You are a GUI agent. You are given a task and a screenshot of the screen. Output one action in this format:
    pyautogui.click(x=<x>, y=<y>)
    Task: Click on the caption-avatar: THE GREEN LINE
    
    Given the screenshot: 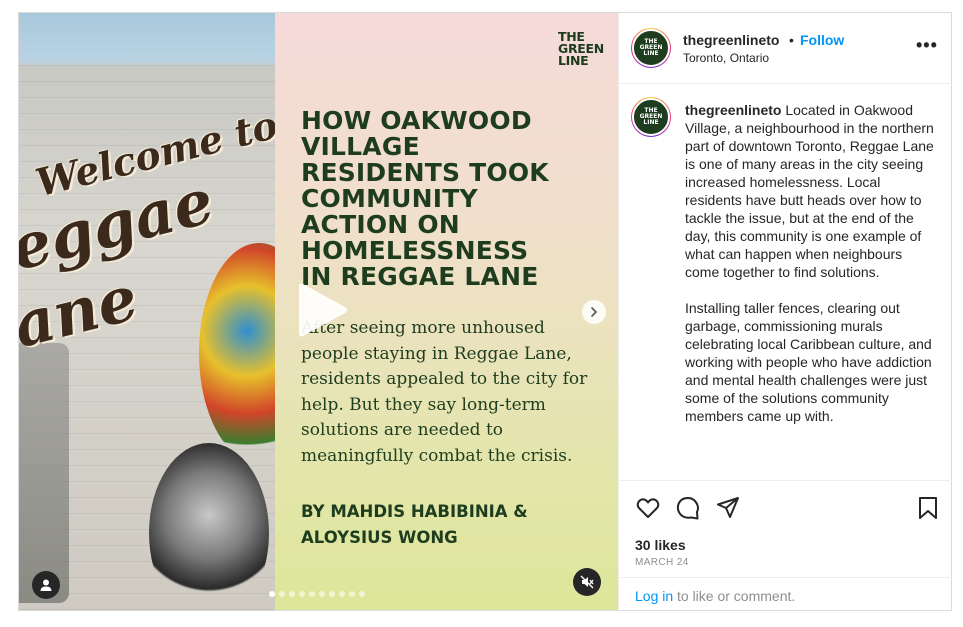 What is the action you would take?
    pyautogui.click(x=651, y=117)
    